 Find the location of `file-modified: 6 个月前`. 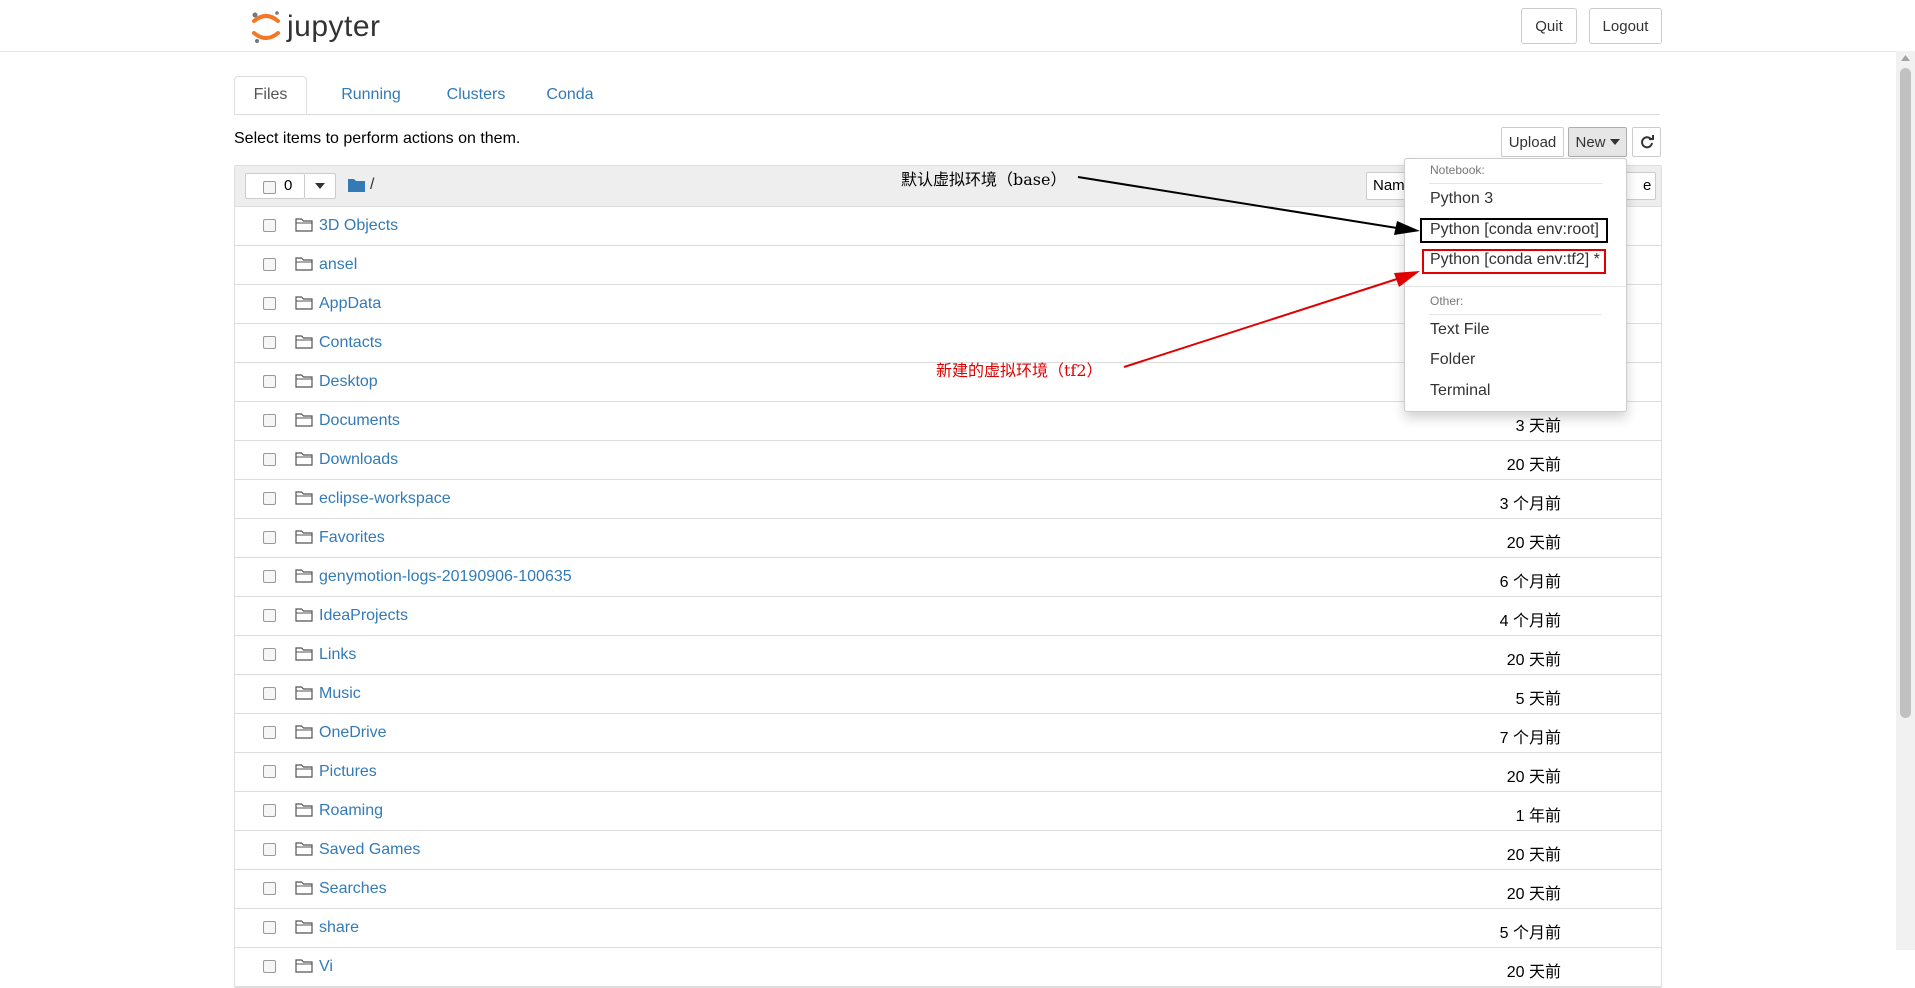

file-modified: 6 个月前 is located at coordinates (1530, 582).